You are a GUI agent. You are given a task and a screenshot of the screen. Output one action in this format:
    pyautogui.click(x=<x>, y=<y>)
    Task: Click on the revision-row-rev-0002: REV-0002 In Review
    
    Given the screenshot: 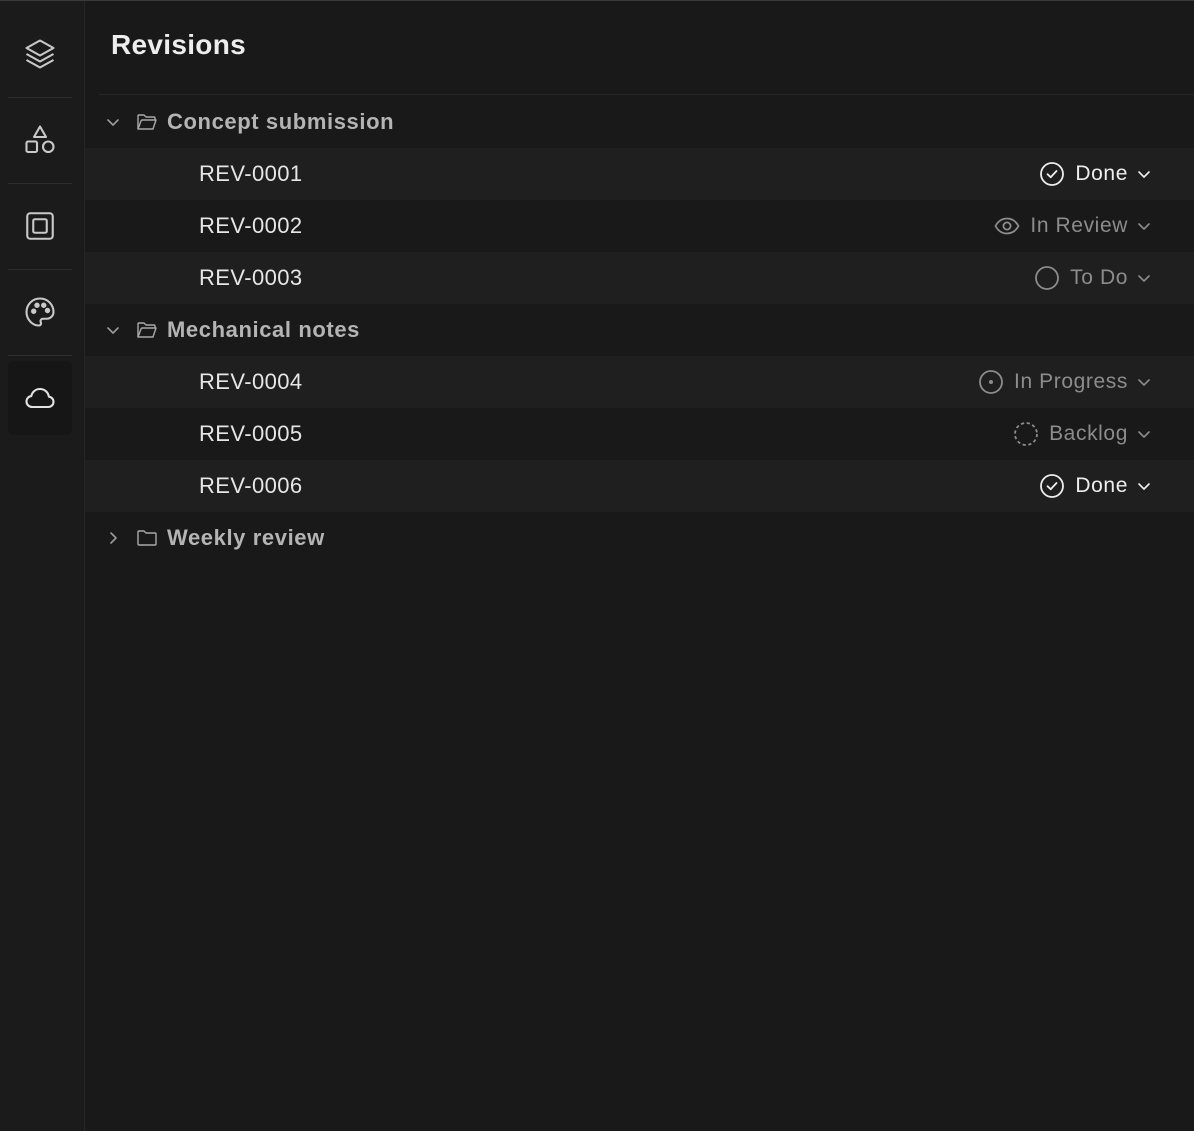 What is the action you would take?
    pyautogui.click(x=639, y=226)
    